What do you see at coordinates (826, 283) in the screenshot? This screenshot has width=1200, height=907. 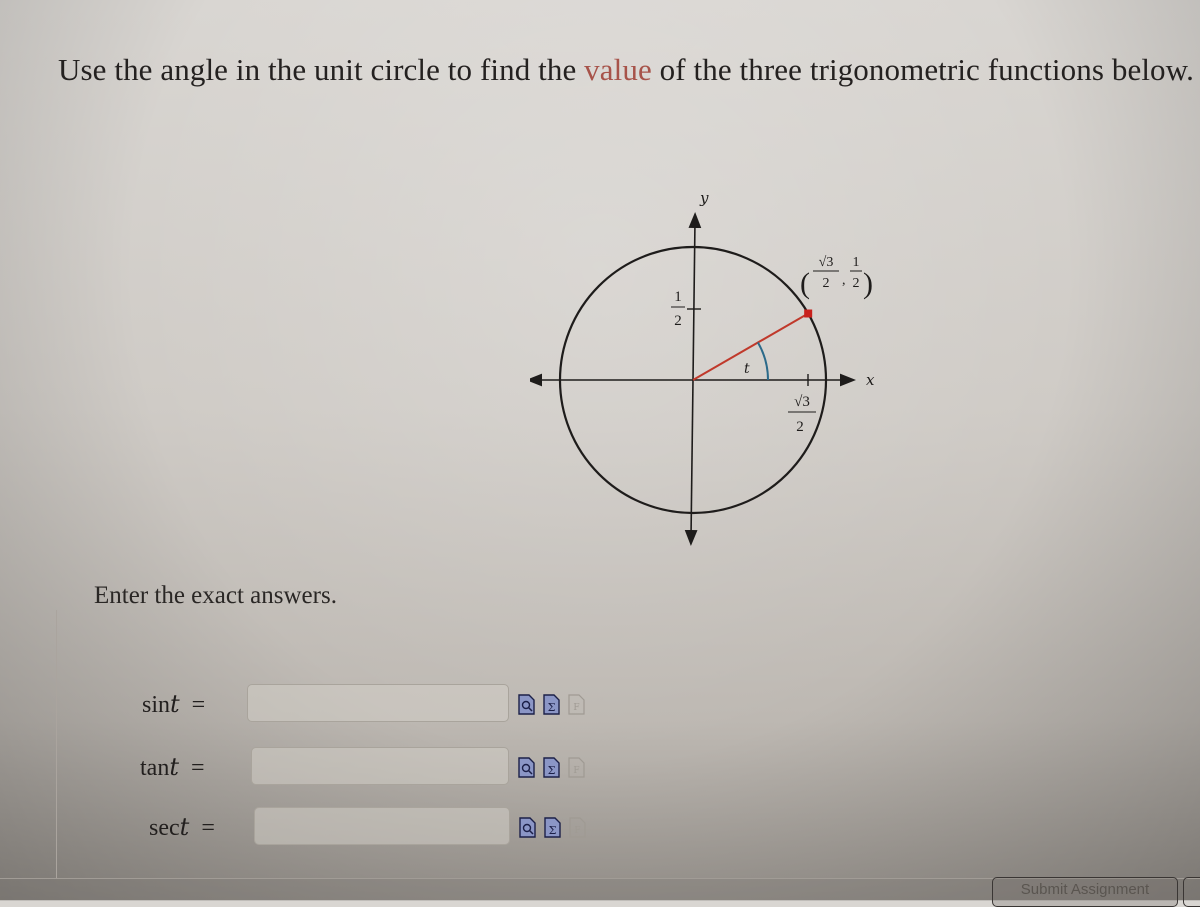 I see `point-x-denominator: 2` at bounding box center [826, 283].